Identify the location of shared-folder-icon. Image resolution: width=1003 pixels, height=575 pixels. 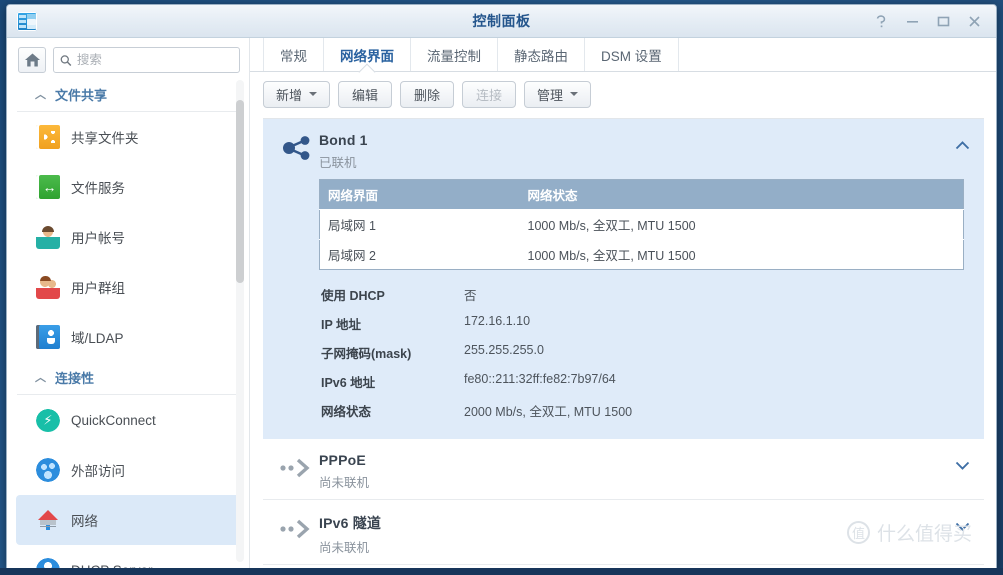
(48, 137).